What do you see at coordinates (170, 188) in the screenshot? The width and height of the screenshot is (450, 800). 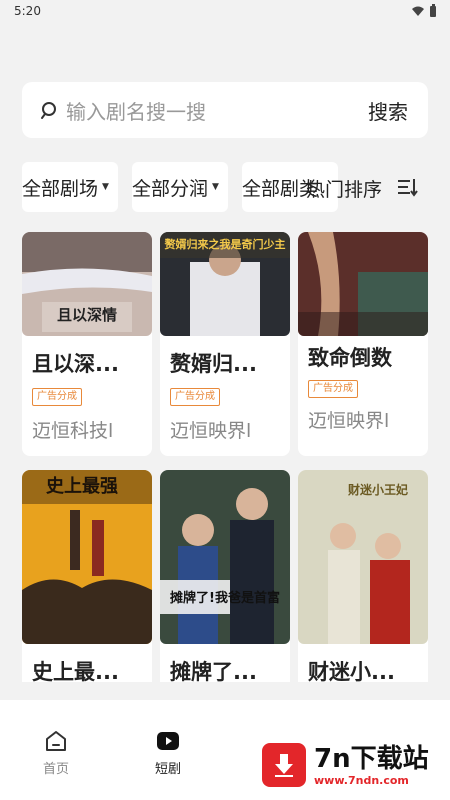 I see `filter-revenue-label: 全部分润` at bounding box center [170, 188].